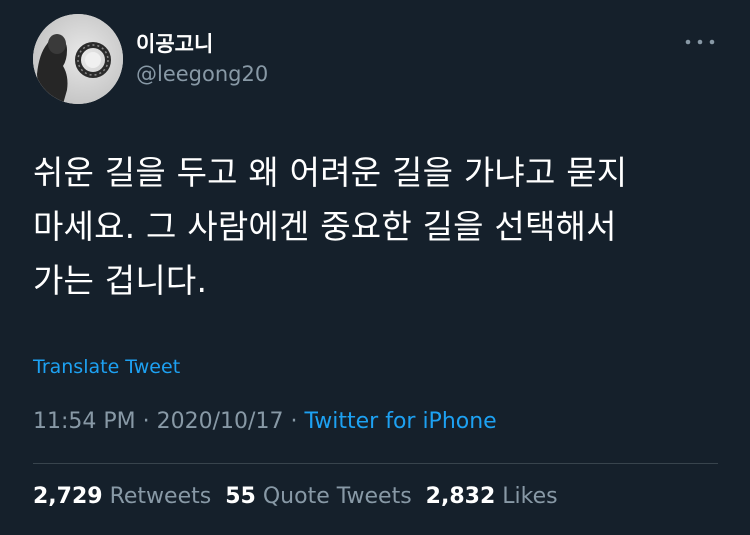 This screenshot has width=750, height=535. What do you see at coordinates (240, 496) in the screenshot?
I see `quote-tweets-count: 55` at bounding box center [240, 496].